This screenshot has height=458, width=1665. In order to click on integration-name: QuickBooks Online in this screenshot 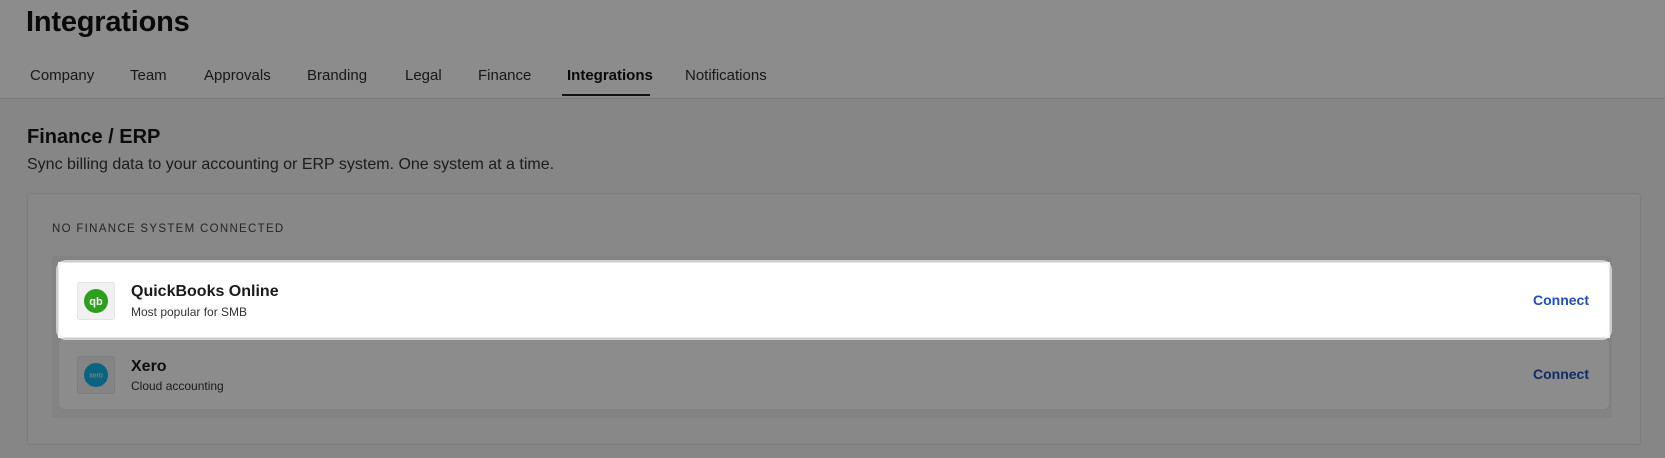, I will do `click(205, 291)`.